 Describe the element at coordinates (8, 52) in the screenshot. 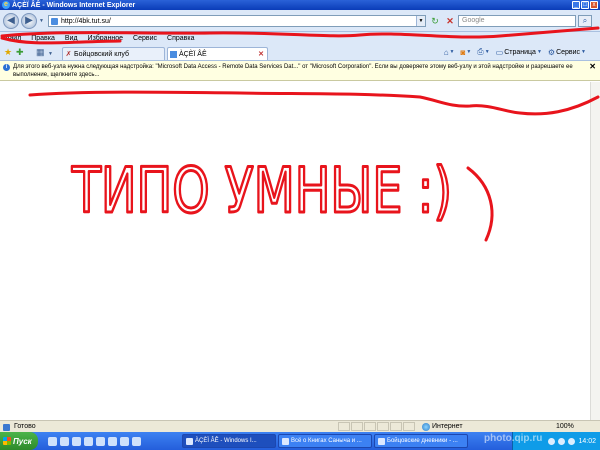

I see `favorites-star-icon: ★` at that location.